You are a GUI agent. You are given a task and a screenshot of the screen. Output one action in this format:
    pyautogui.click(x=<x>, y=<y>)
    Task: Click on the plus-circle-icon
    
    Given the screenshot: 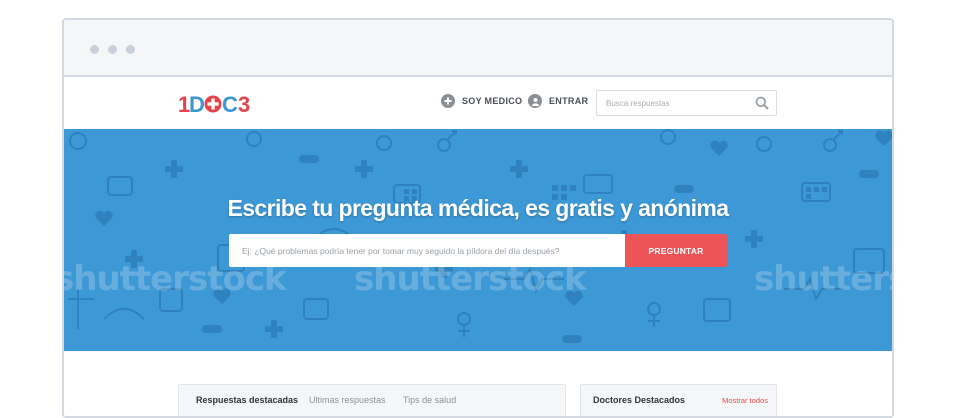 What is the action you would take?
    pyautogui.click(x=448, y=101)
    